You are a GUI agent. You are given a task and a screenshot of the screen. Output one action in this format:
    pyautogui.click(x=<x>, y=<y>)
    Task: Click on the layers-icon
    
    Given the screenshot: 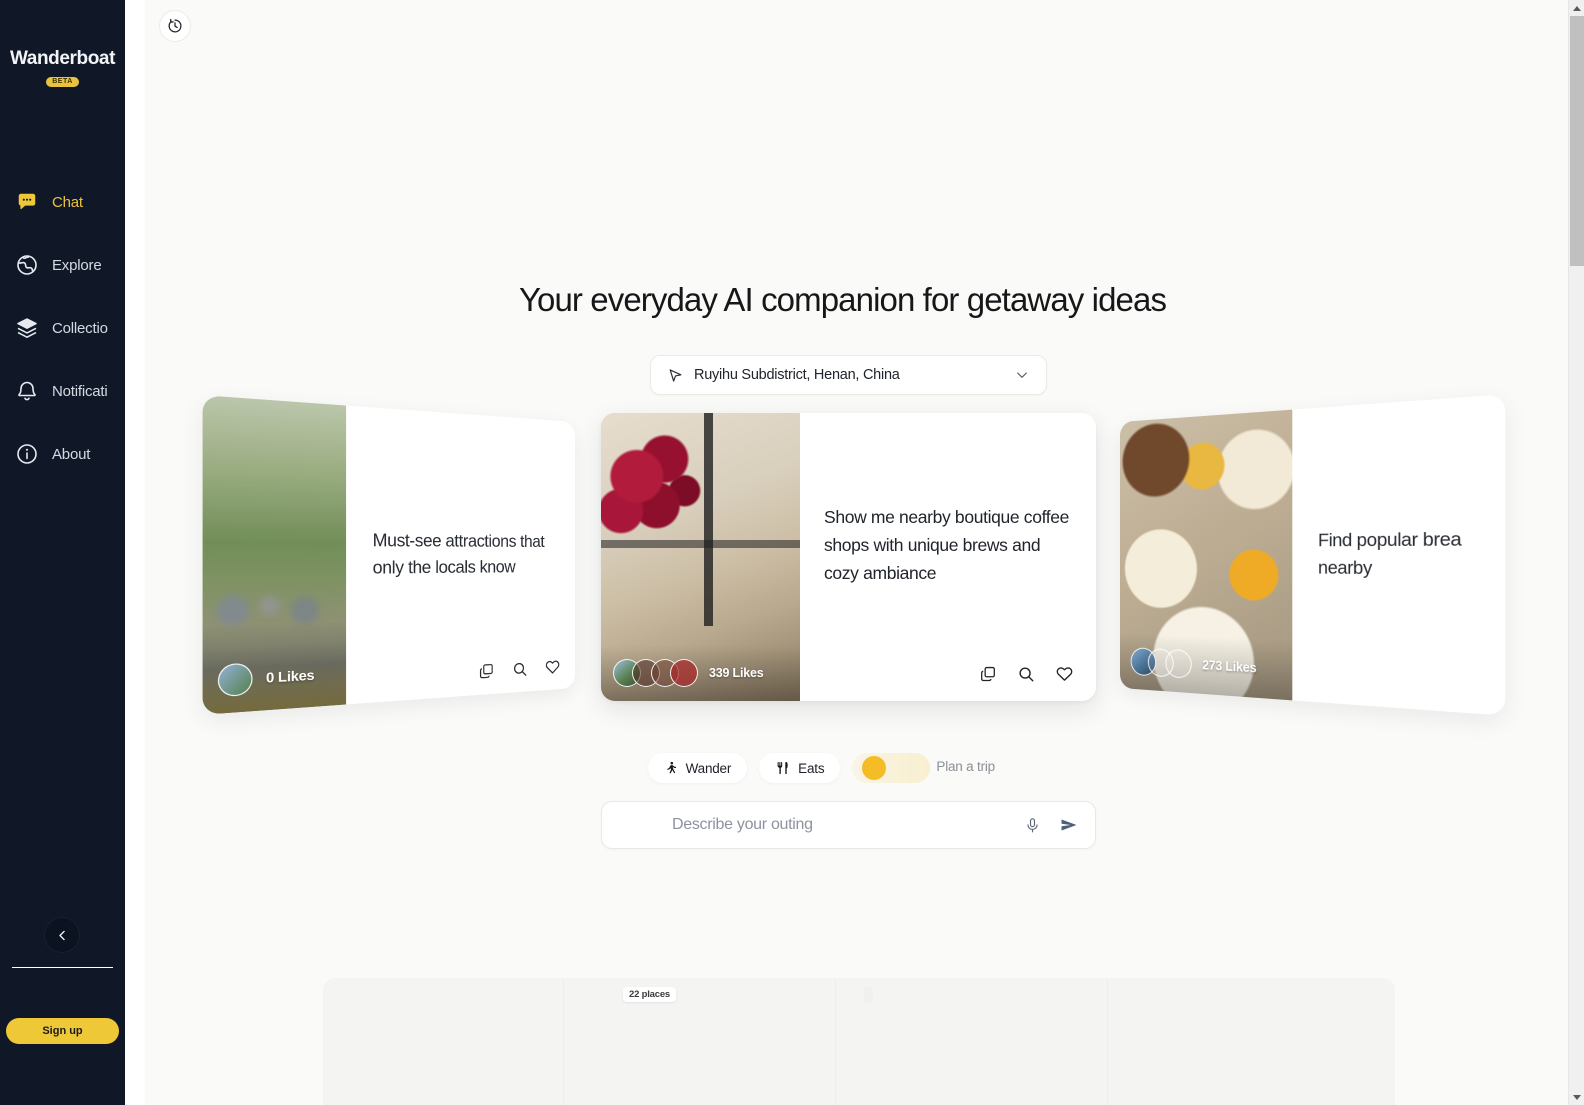 What is the action you would take?
    pyautogui.click(x=27, y=328)
    